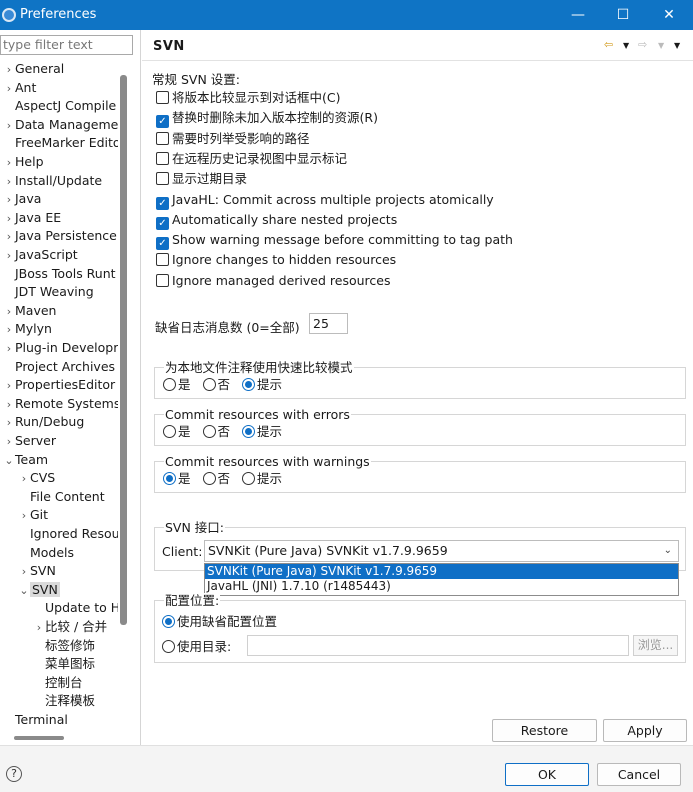 This screenshot has width=693, height=792. I want to click on tree-item: › 比较 / 合并, so click(70, 626).